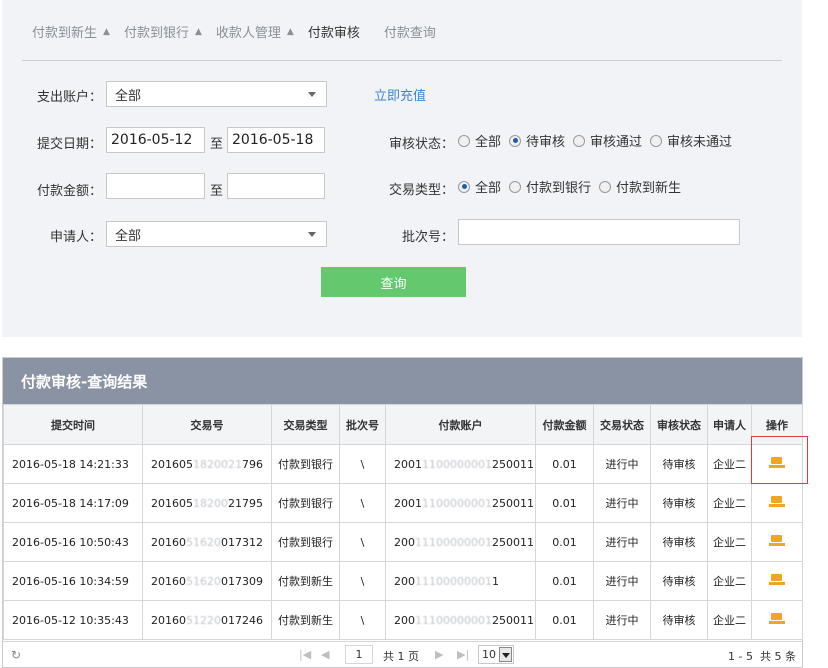  What do you see at coordinates (305, 581) in the screenshot?
I see `cell-type: 付款到新生` at bounding box center [305, 581].